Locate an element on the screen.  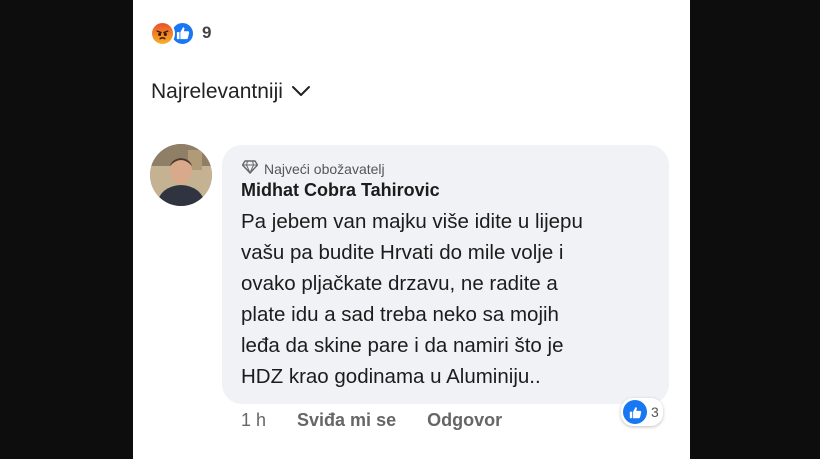
comment-sort-dropdown: Najrelevantniji is located at coordinates (231, 92).